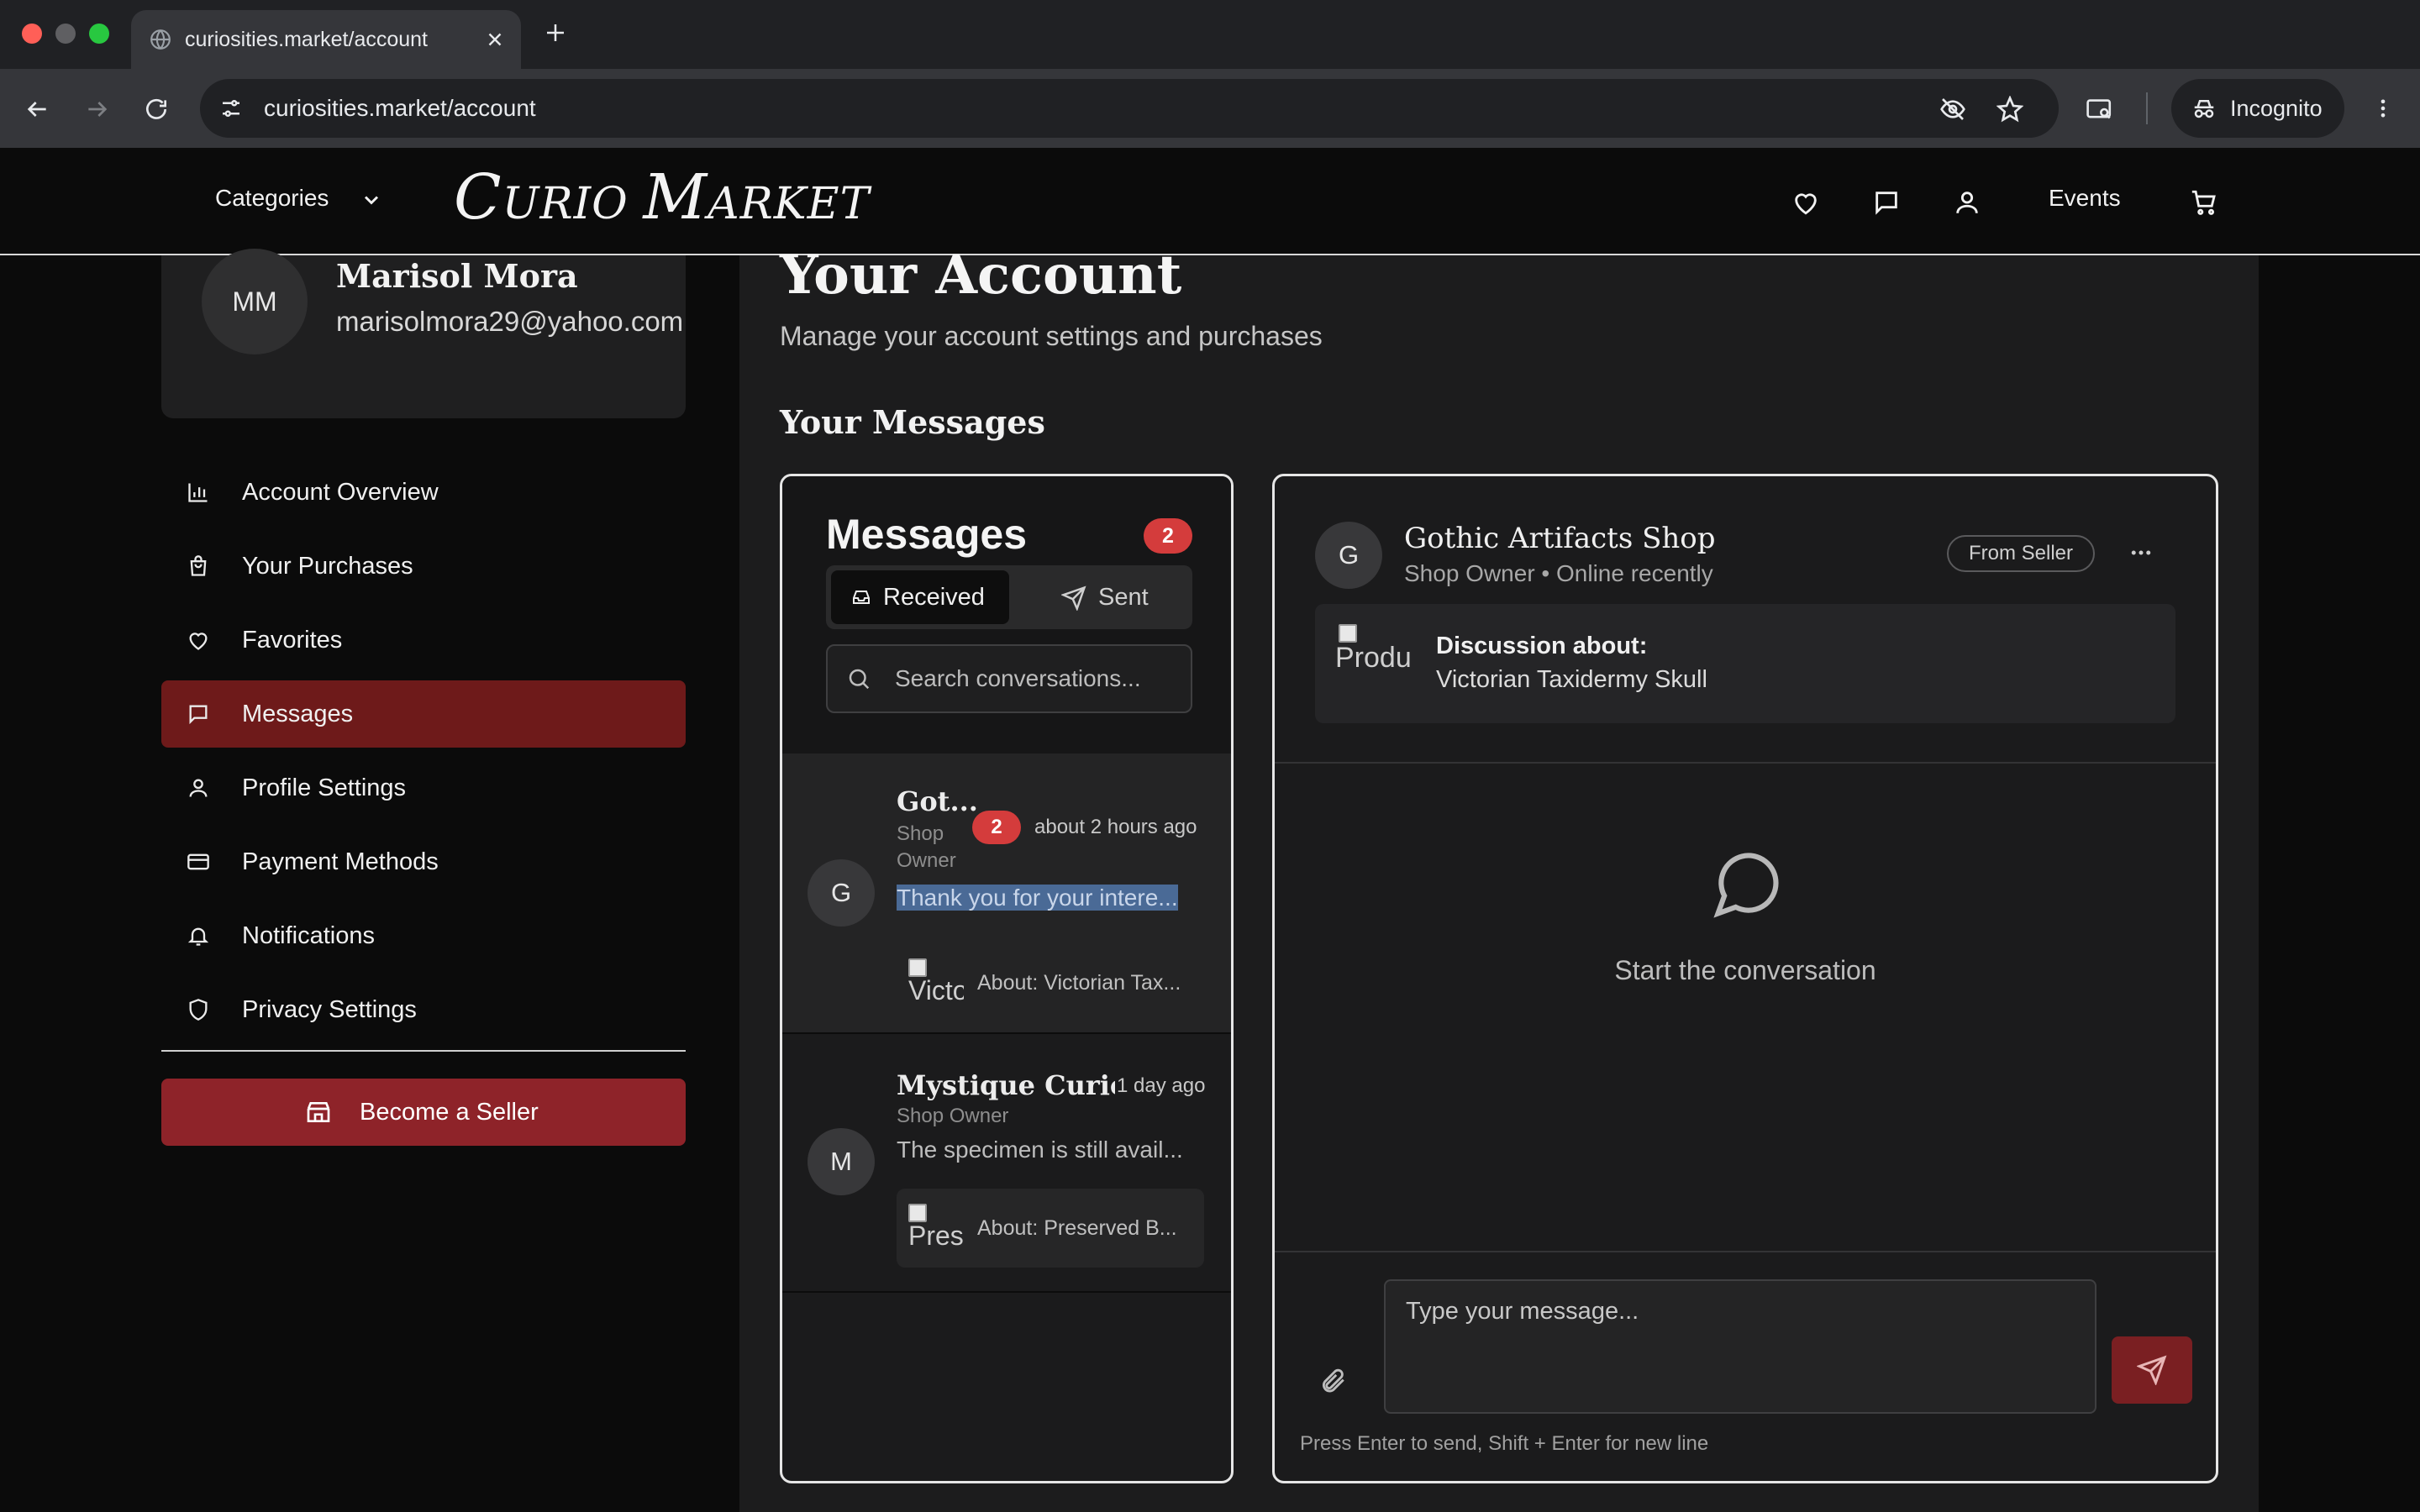 This screenshot has height=1512, width=2420. Describe the element at coordinates (340, 861) in the screenshot. I see `sidebar-item-label: Payment Methods` at that location.